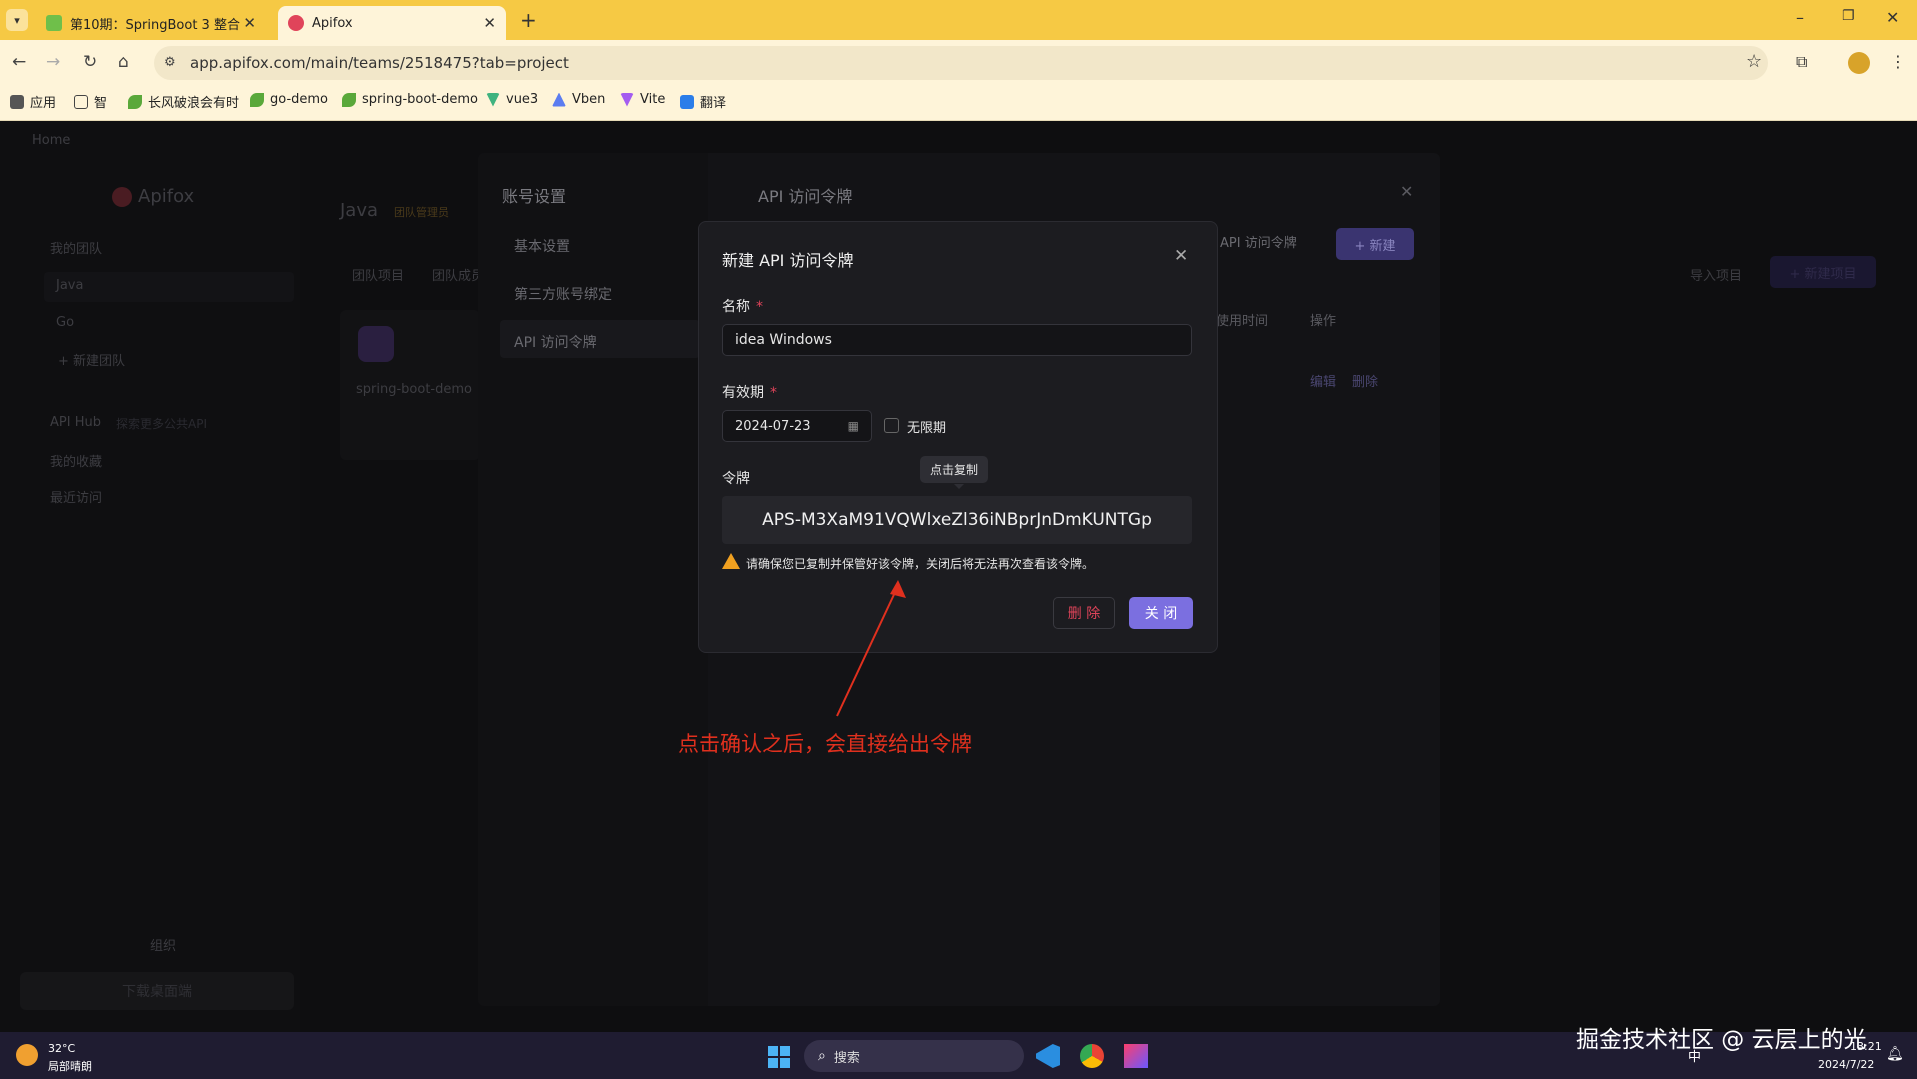 This screenshot has height=1079, width=1917. I want to click on vben-icon, so click(559, 99).